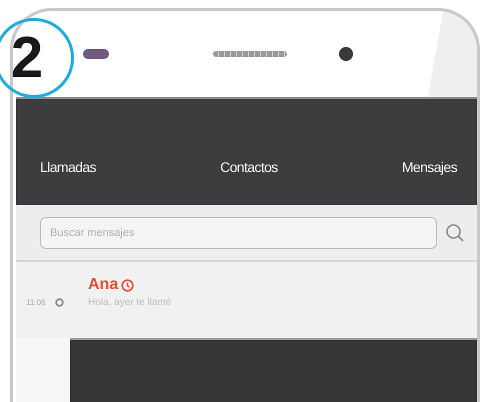 Image resolution: width=483 pixels, height=402 pixels. I want to click on step-number: 2, so click(27, 58).